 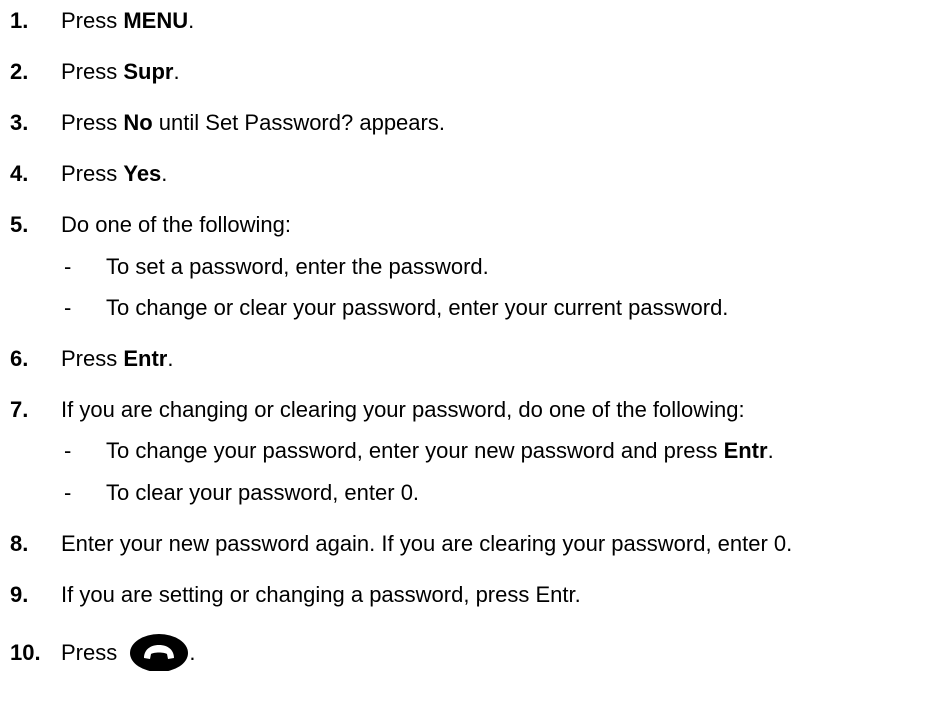 What do you see at coordinates (298, 122) in the screenshot?
I see `step-text-suffix: until Set Password? appears.` at bounding box center [298, 122].